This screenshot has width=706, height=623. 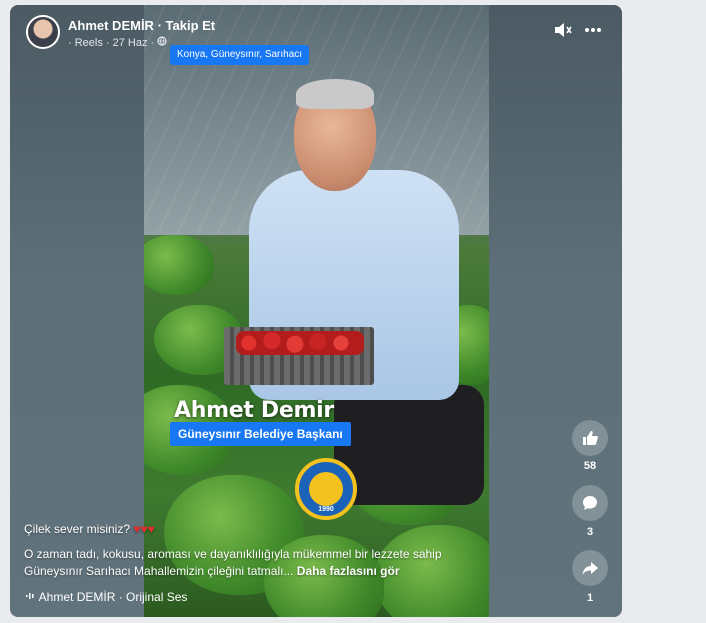 What do you see at coordinates (32, 597) in the screenshot?
I see `audio-wave-icon` at bounding box center [32, 597].